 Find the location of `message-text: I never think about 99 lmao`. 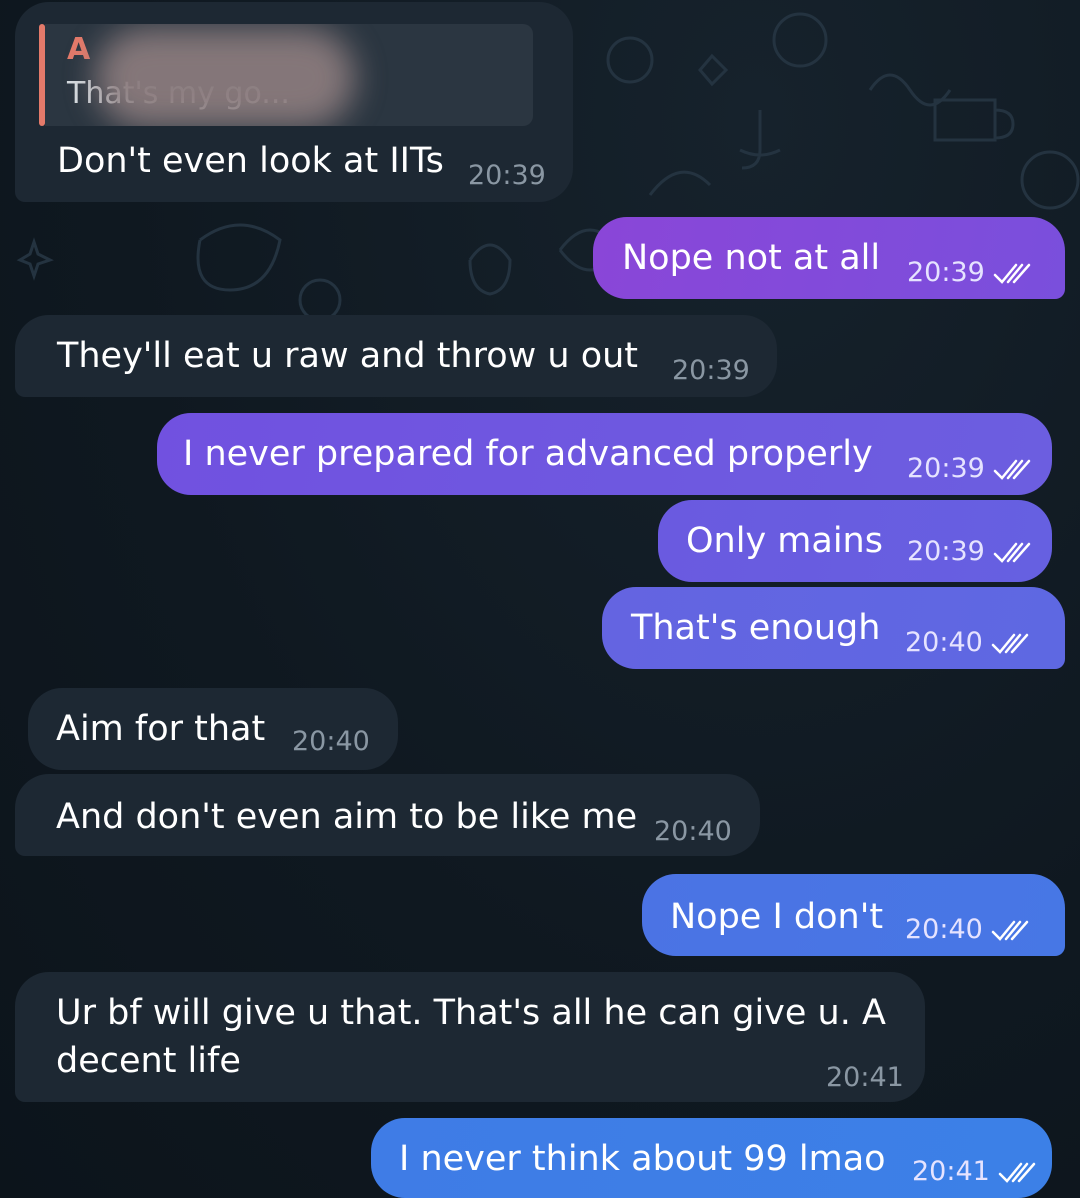

message-text: I never think about 99 lmao is located at coordinates (642, 1159).